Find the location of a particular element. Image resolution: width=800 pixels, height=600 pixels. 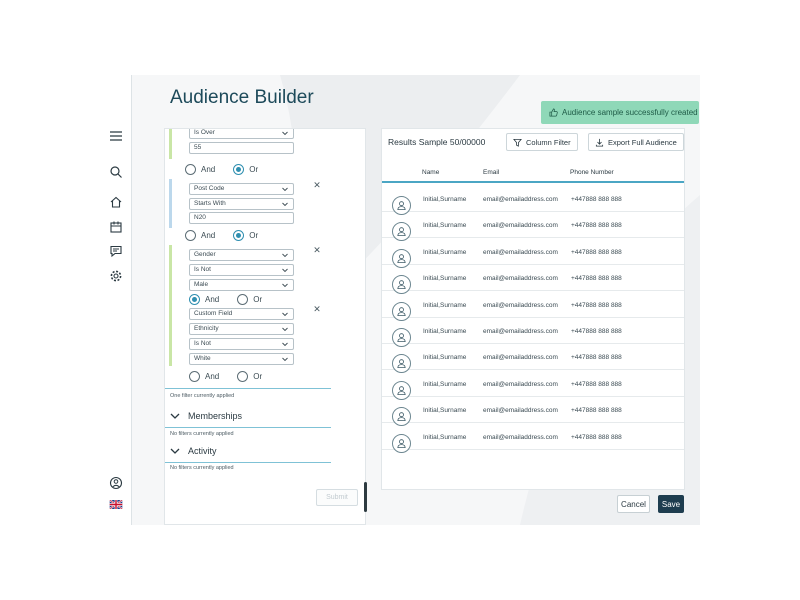

value-input: 55 is located at coordinates (241, 148).